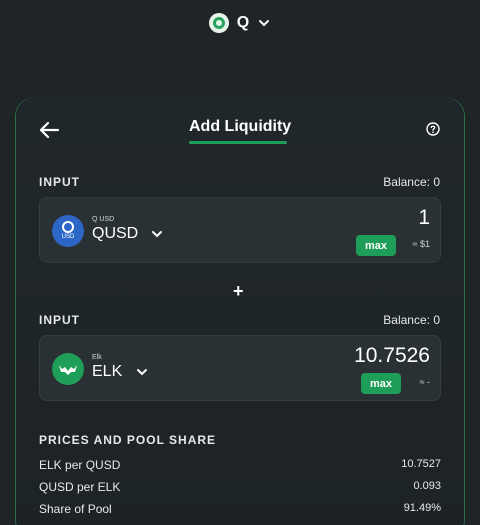  Describe the element at coordinates (421, 464) in the screenshot. I see `price-value: 10.7527` at that location.